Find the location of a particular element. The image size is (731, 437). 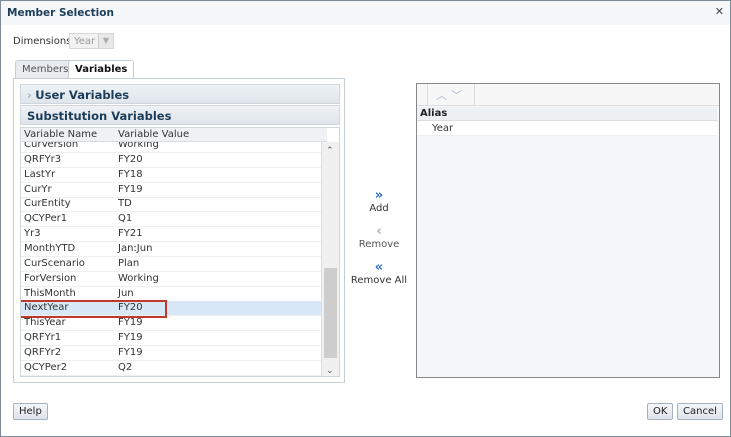

table-row: CurVersion Working is located at coordinates (171, 147).